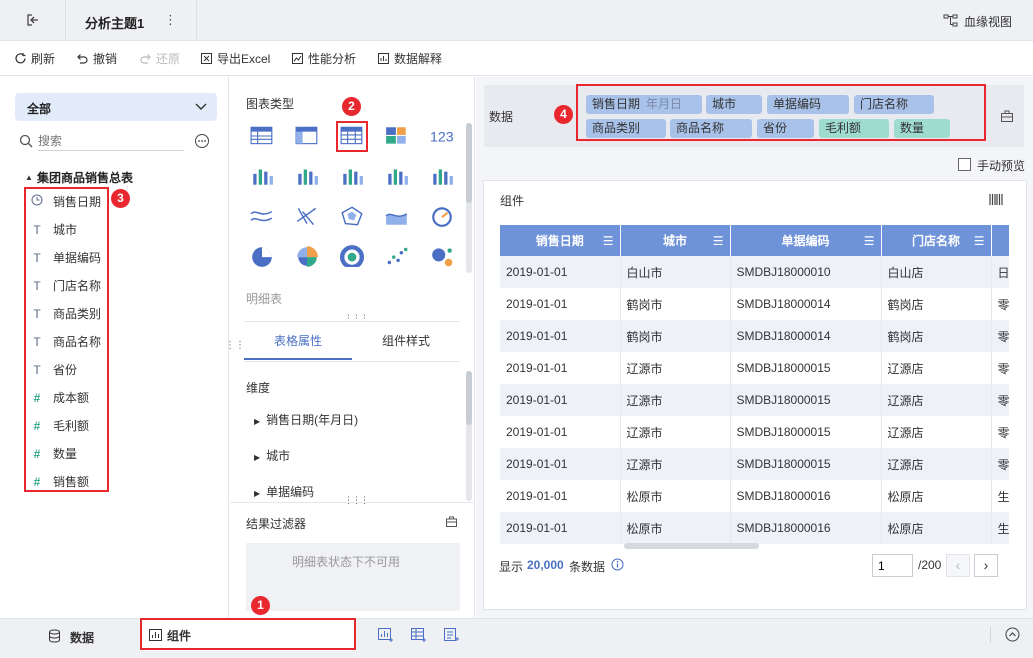 The width and height of the screenshot is (1033, 658). Describe the element at coordinates (501, 117) in the screenshot. I see `data-label: 数据` at that location.